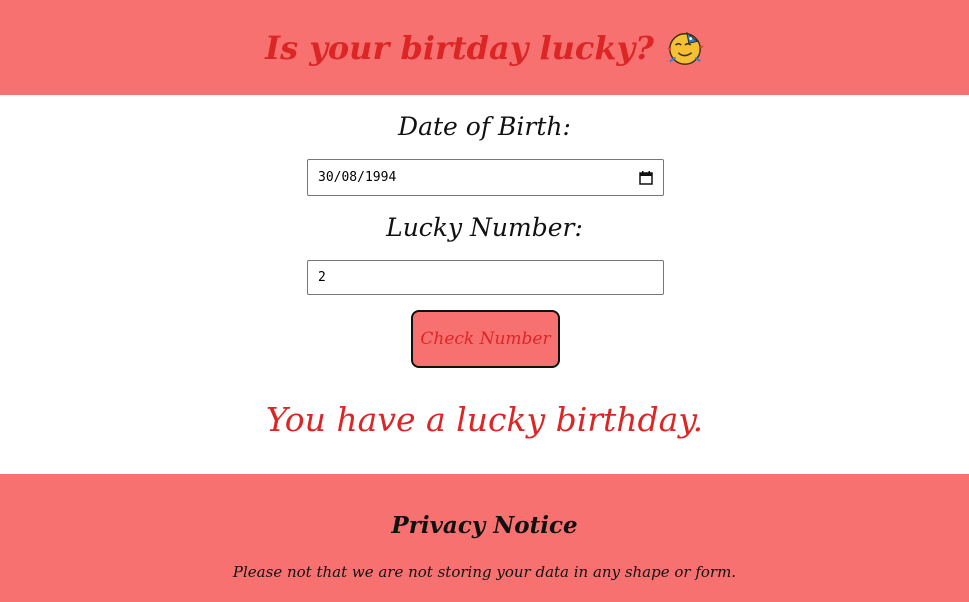 This screenshot has height=602, width=969. What do you see at coordinates (357, 177) in the screenshot?
I see `dob-value: 30/08/1994` at bounding box center [357, 177].